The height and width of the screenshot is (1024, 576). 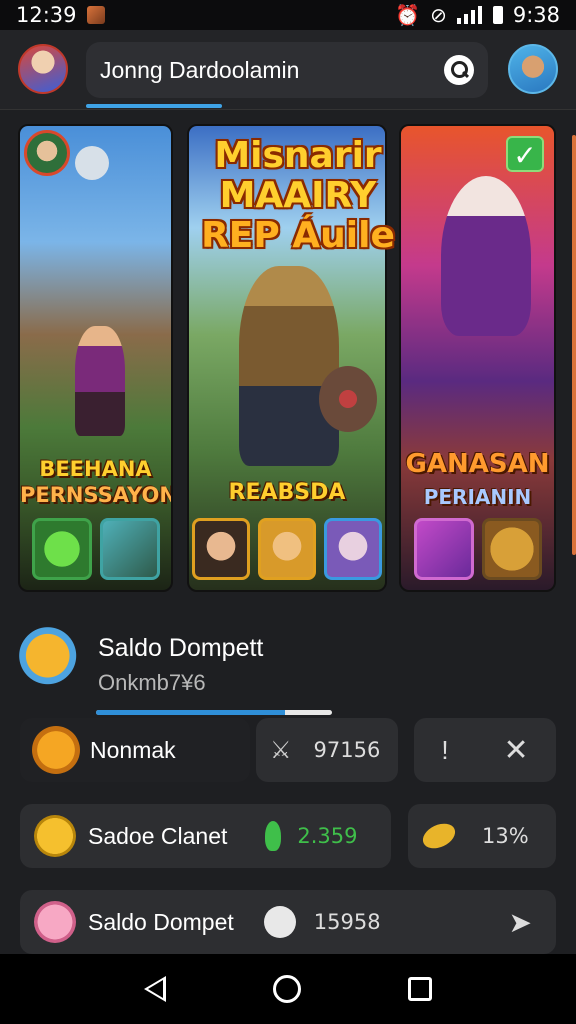 I want to click on signal-icon, so click(x=469, y=15).